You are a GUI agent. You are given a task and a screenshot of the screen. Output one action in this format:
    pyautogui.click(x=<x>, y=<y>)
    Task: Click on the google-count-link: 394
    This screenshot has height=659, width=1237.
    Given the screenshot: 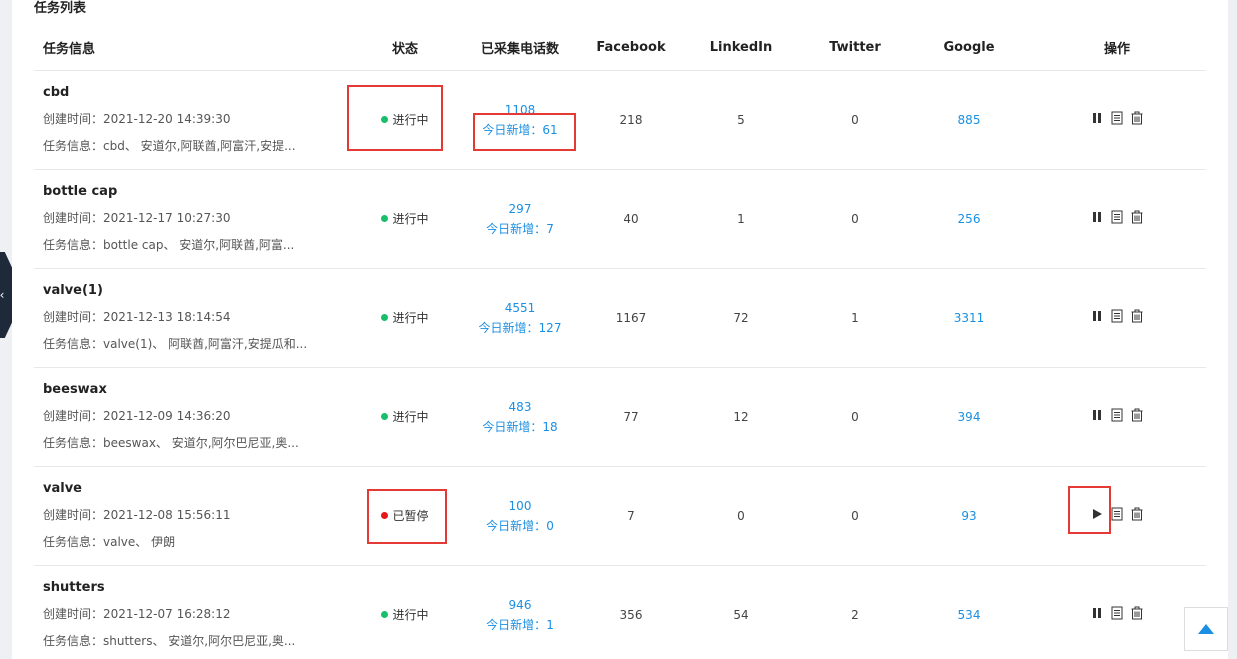 What is the action you would take?
    pyautogui.click(x=969, y=417)
    